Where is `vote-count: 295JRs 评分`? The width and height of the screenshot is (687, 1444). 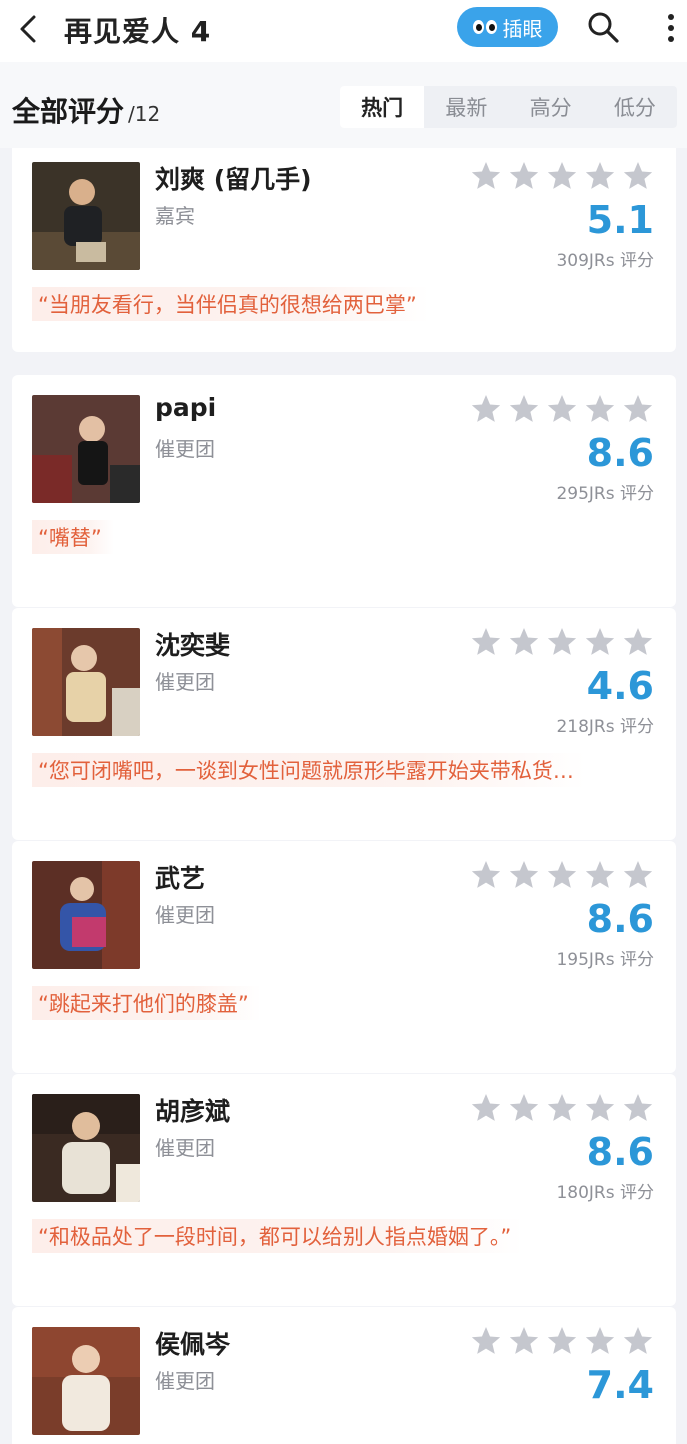 vote-count: 295JRs 评分 is located at coordinates (605, 494).